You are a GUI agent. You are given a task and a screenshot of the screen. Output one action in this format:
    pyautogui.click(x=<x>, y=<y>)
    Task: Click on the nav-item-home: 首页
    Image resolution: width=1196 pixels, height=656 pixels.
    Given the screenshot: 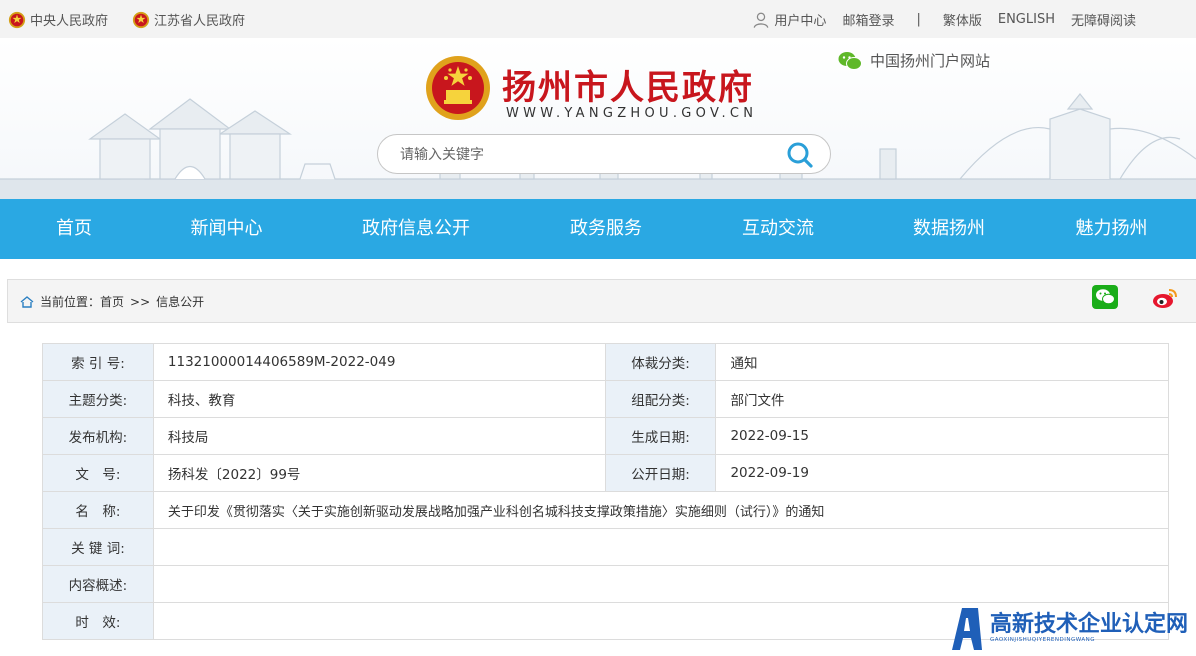 What is the action you would take?
    pyautogui.click(x=74, y=229)
    